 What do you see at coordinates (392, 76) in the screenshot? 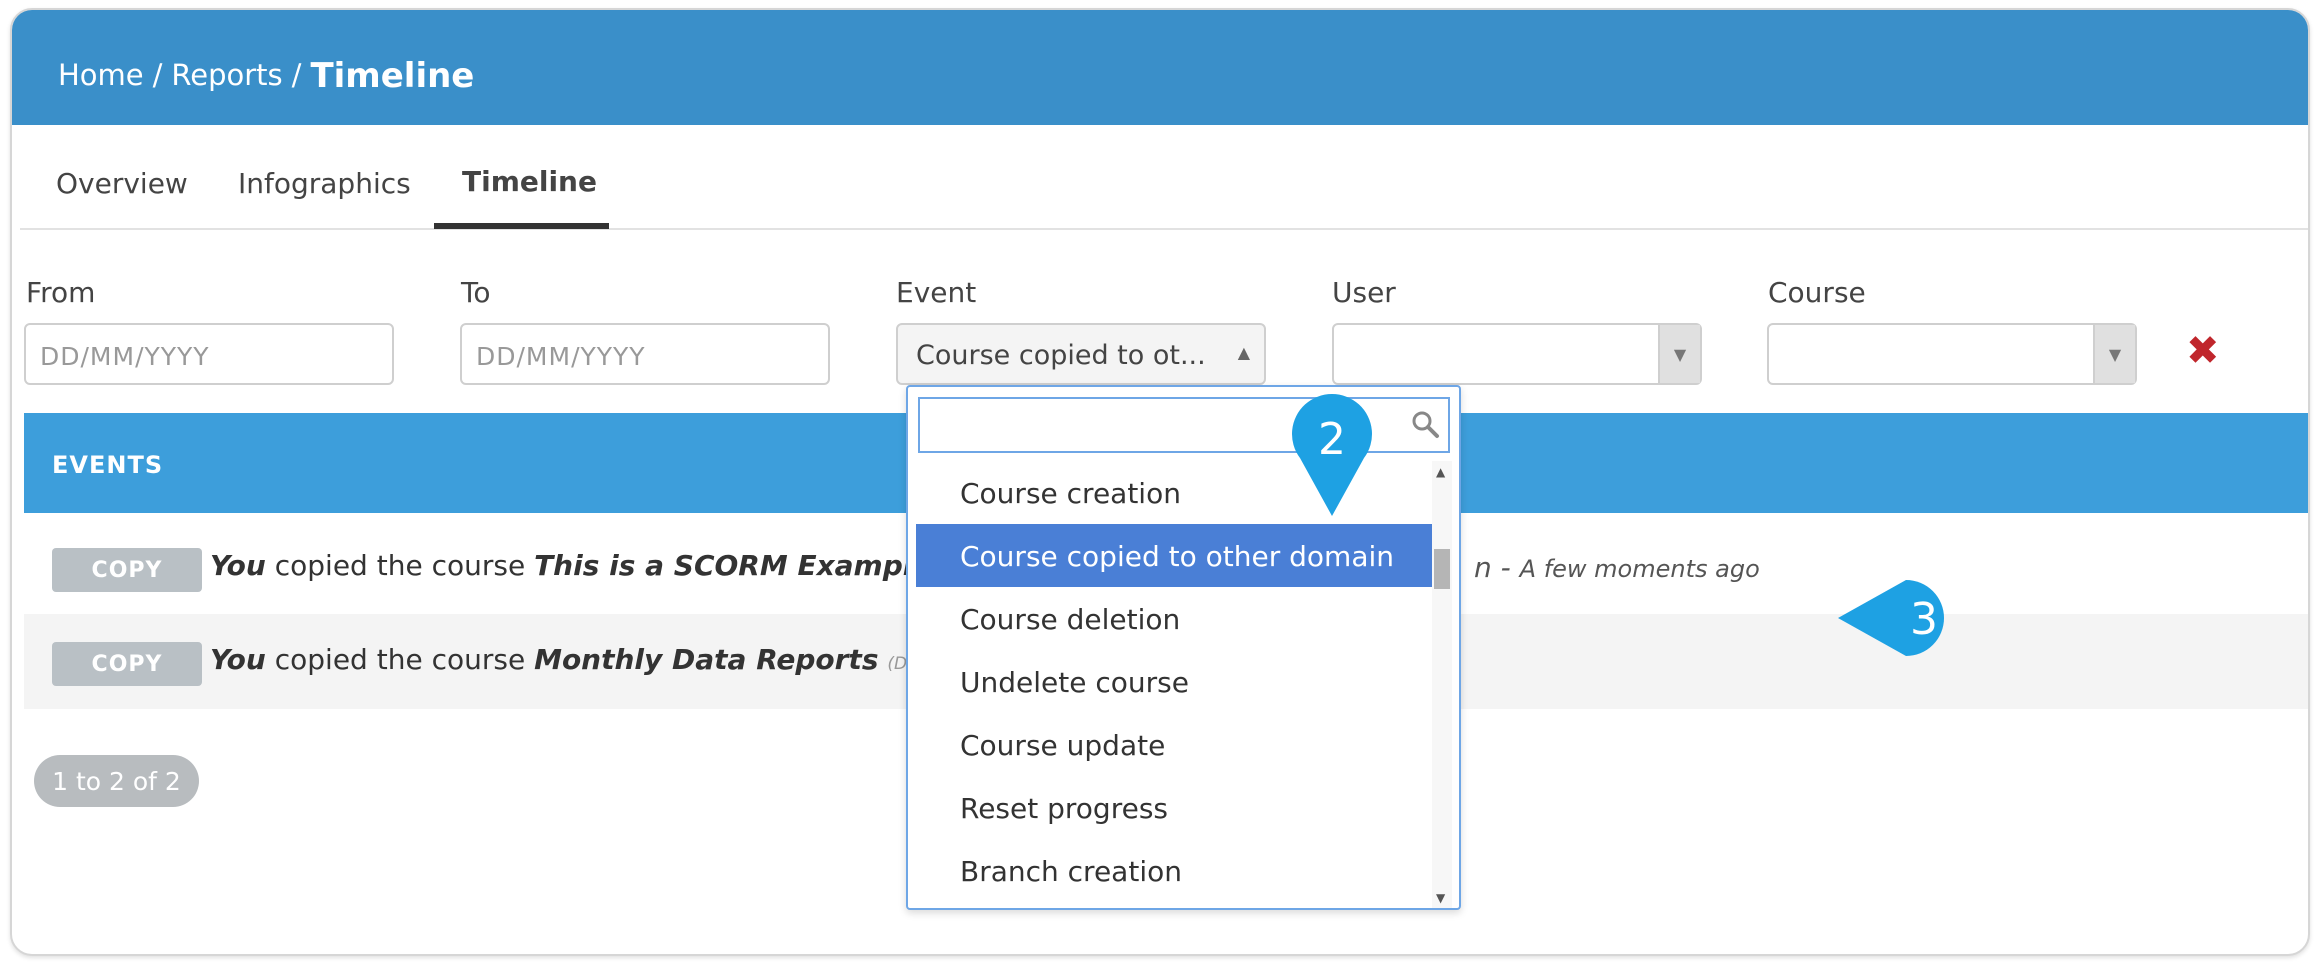
I see `breadcrumb-current: Timeline` at bounding box center [392, 76].